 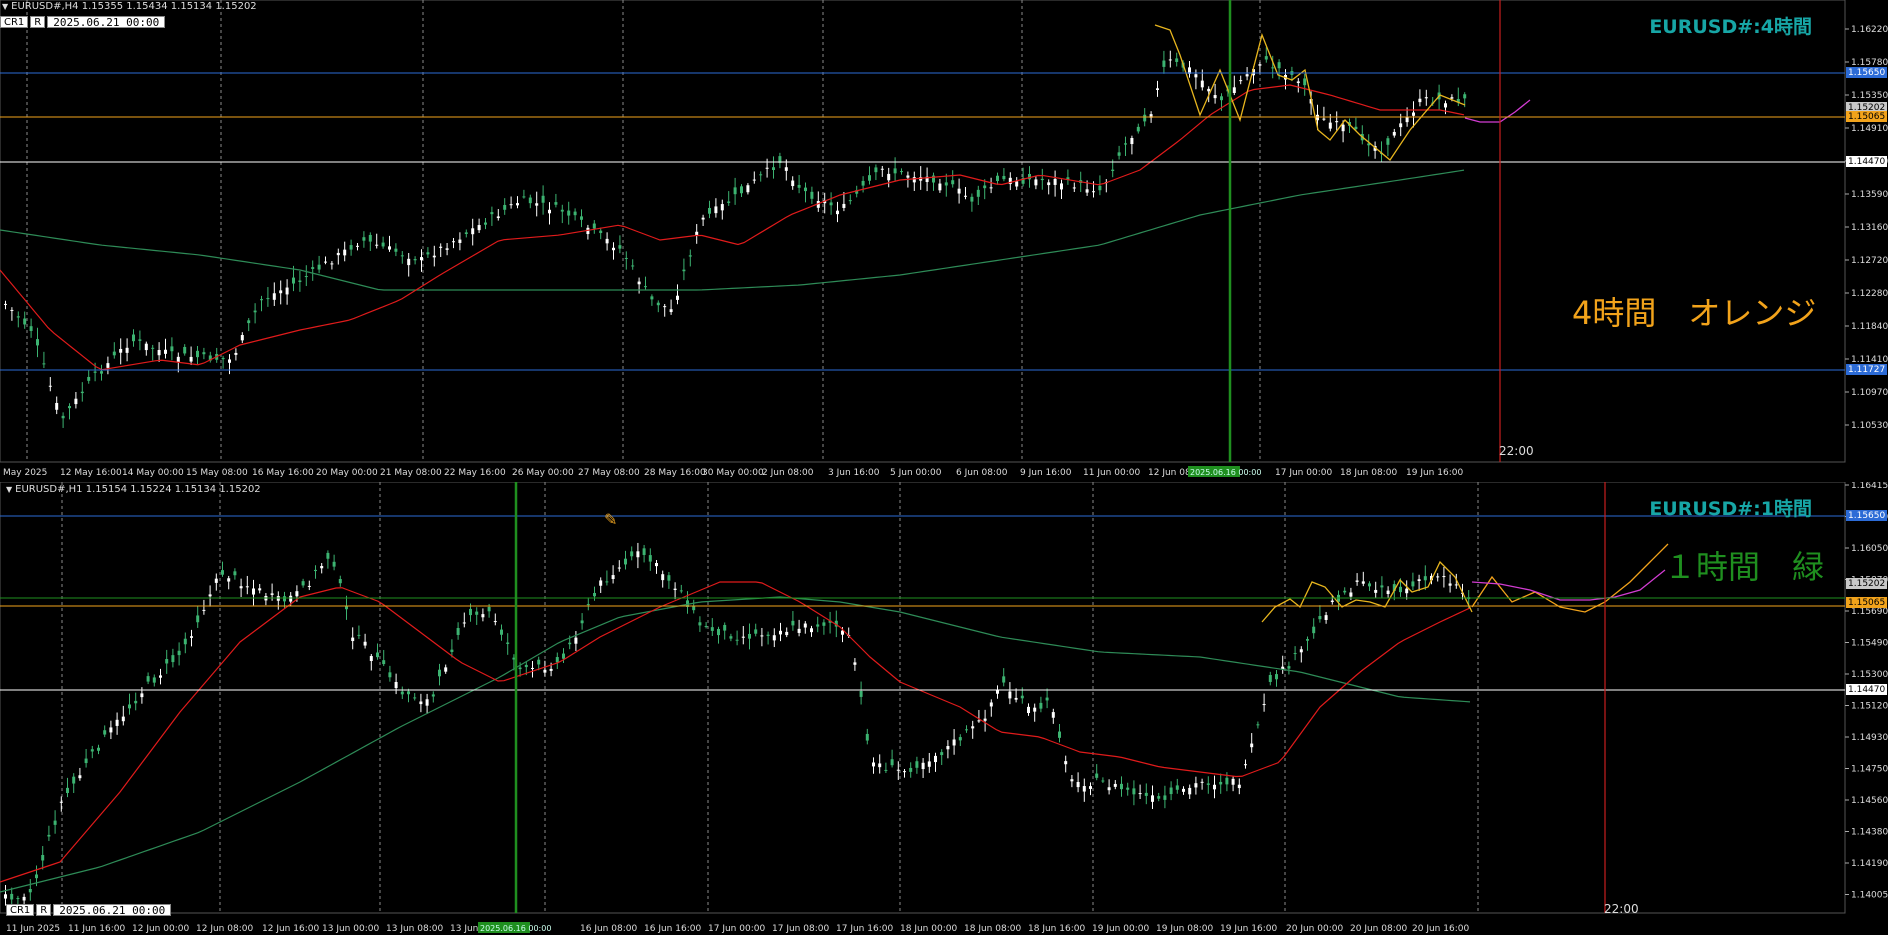 What do you see at coordinates (864, 929) in the screenshot?
I see `time-axis-label: 17 Jun 16:00` at bounding box center [864, 929].